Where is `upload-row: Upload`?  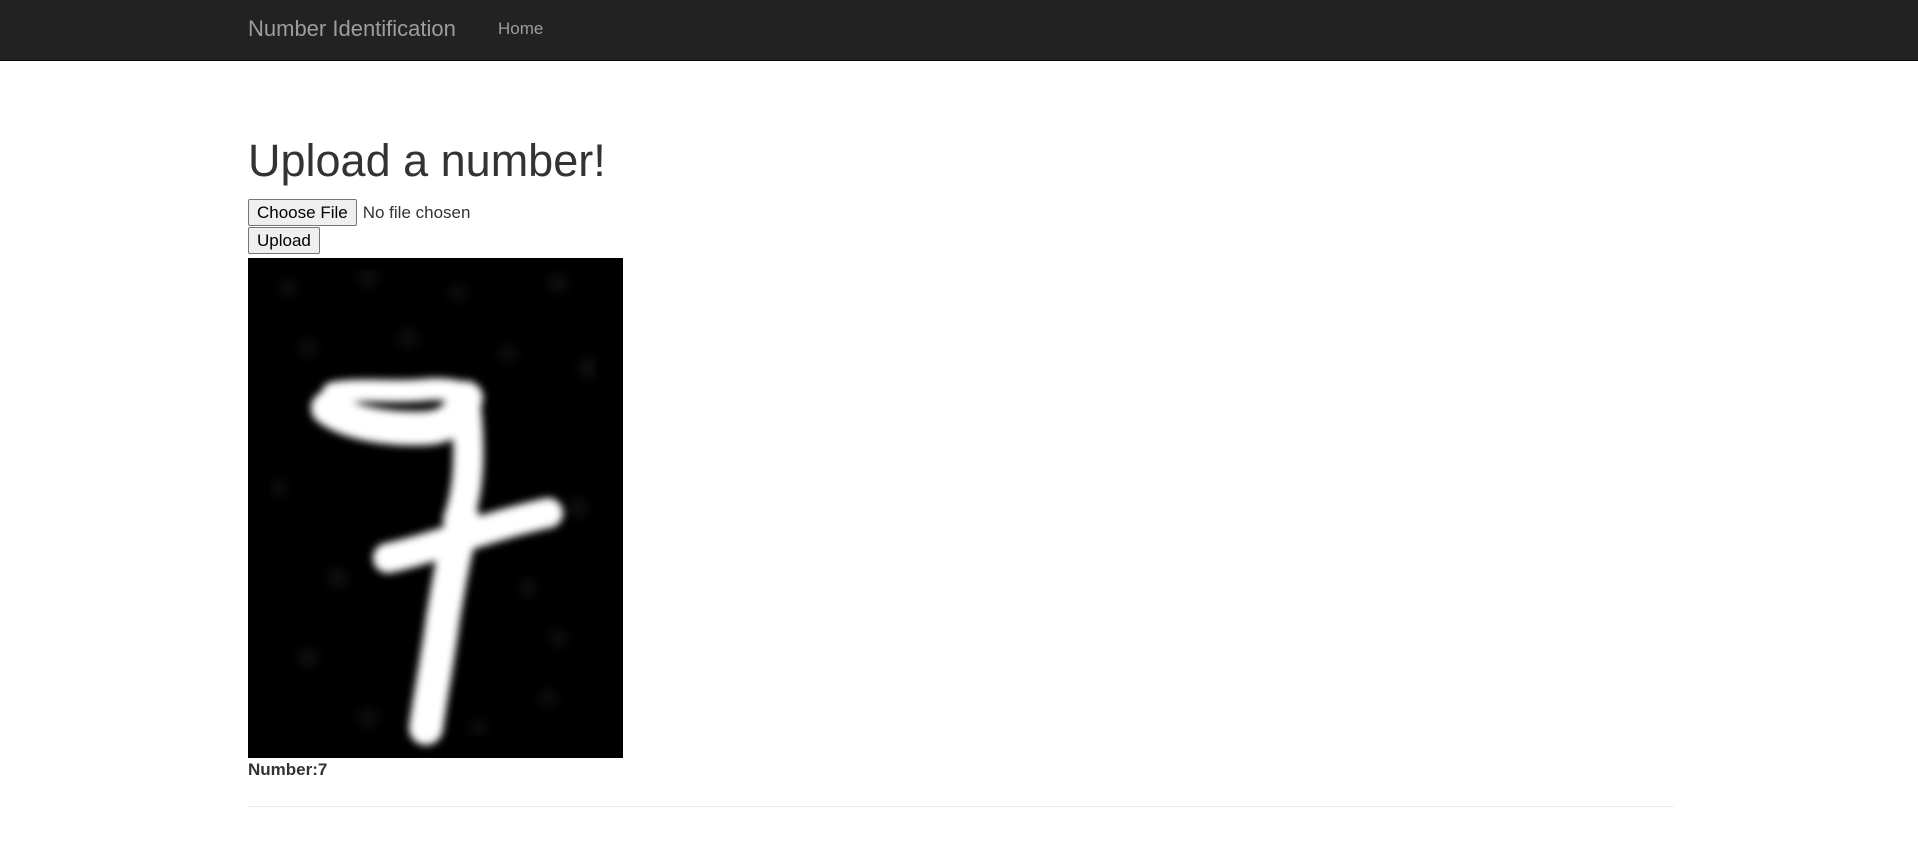
upload-row: Upload is located at coordinates (284, 240).